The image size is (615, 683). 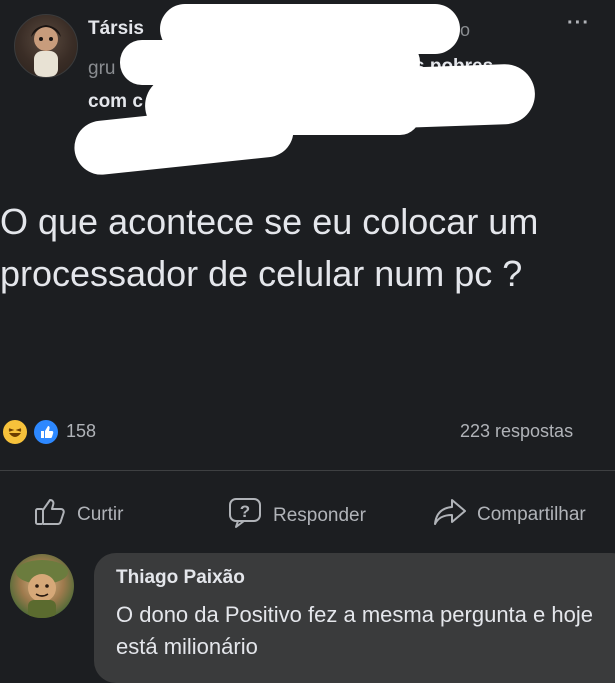 I want to click on haha-reaction-icon, so click(x=15, y=432).